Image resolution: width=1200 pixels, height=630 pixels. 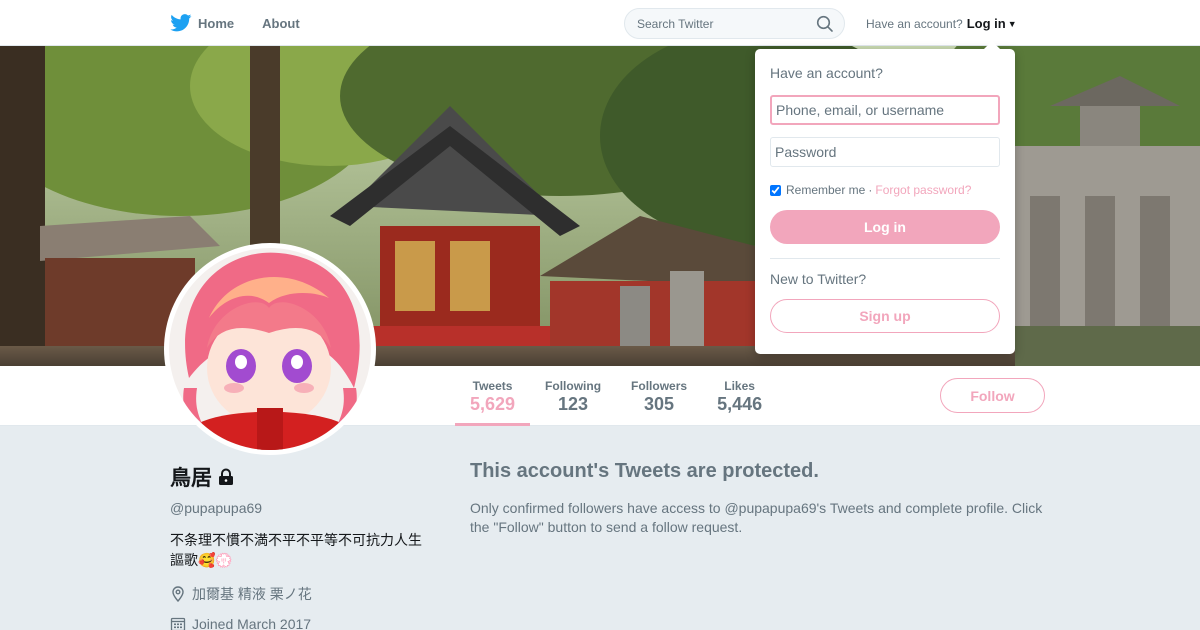 What do you see at coordinates (1012, 23) in the screenshot?
I see `caret-down-icon: ▼` at bounding box center [1012, 23].